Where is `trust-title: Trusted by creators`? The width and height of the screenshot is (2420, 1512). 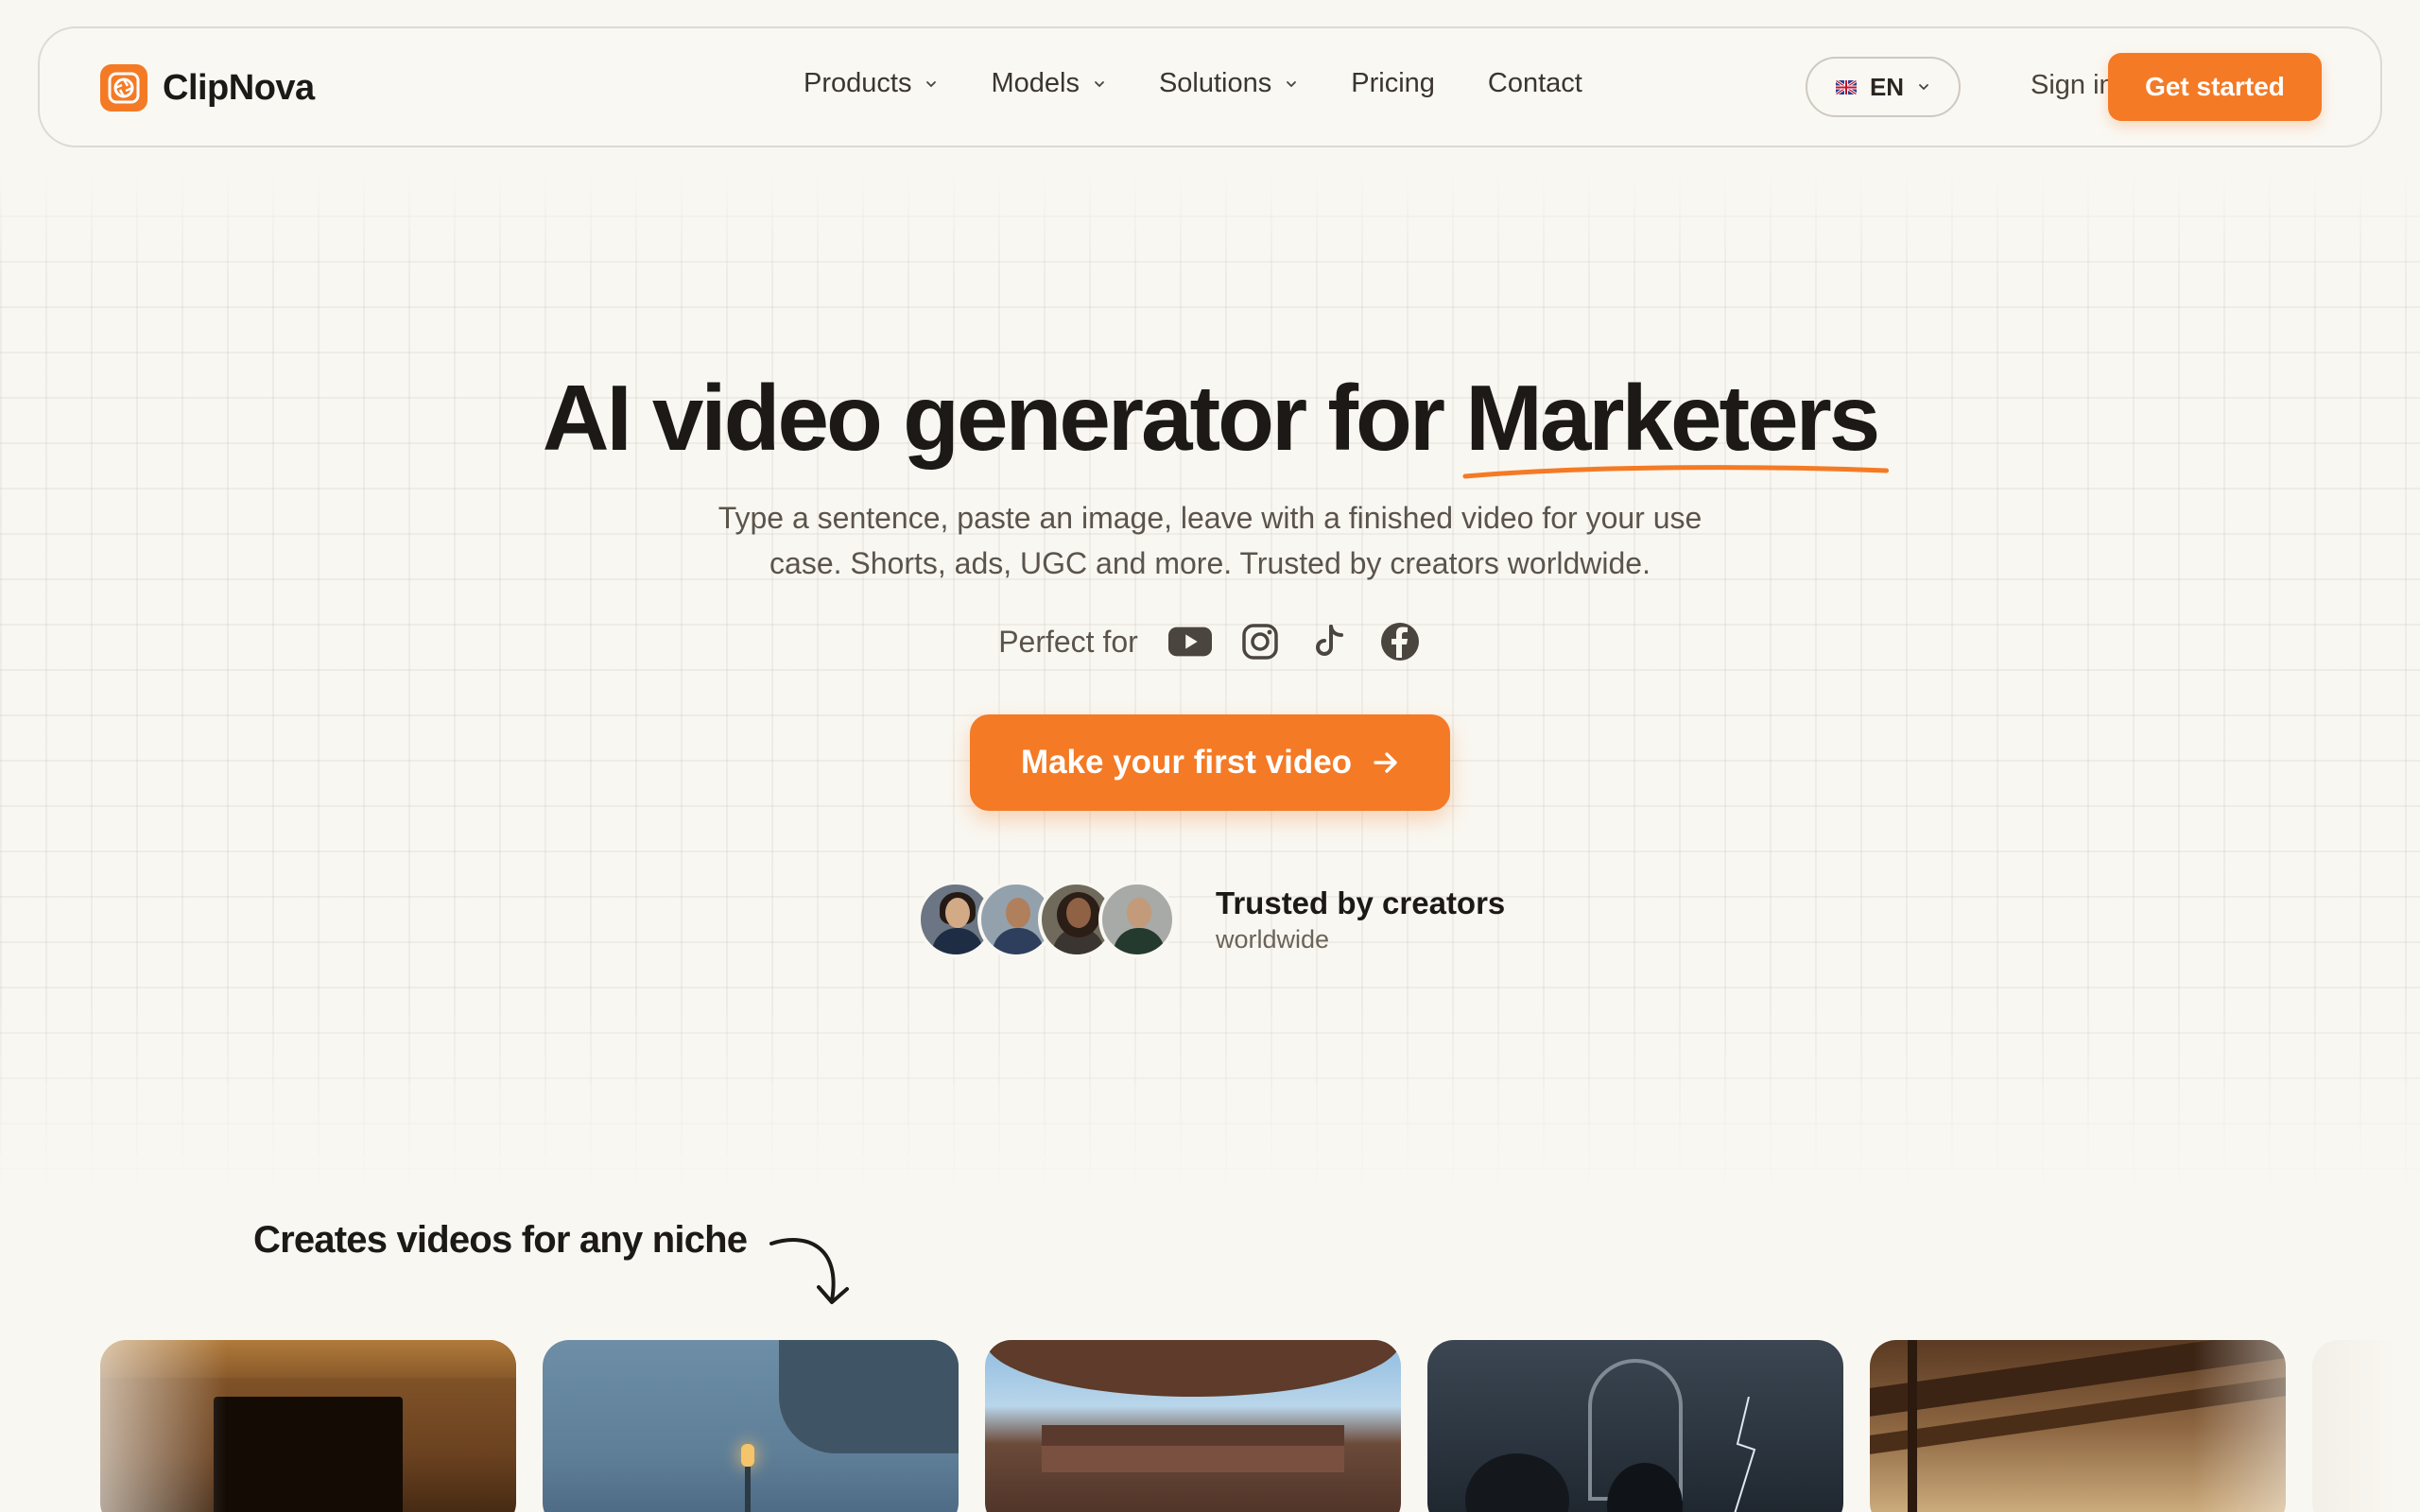
trust-title: Trusted by creators is located at coordinates (1361, 902).